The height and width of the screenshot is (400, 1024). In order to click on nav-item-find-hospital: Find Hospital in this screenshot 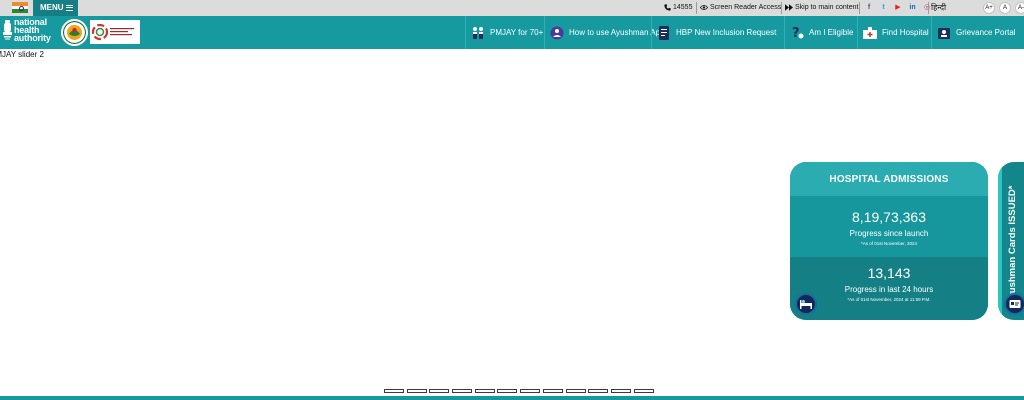, I will do `click(894, 32)`.